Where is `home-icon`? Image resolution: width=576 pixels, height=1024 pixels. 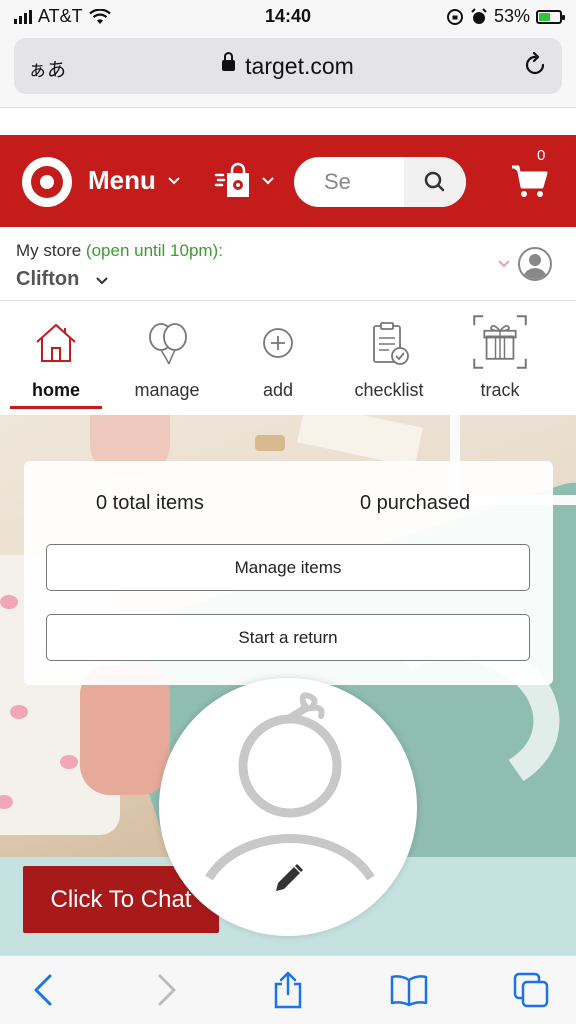
home-icon is located at coordinates (56, 342).